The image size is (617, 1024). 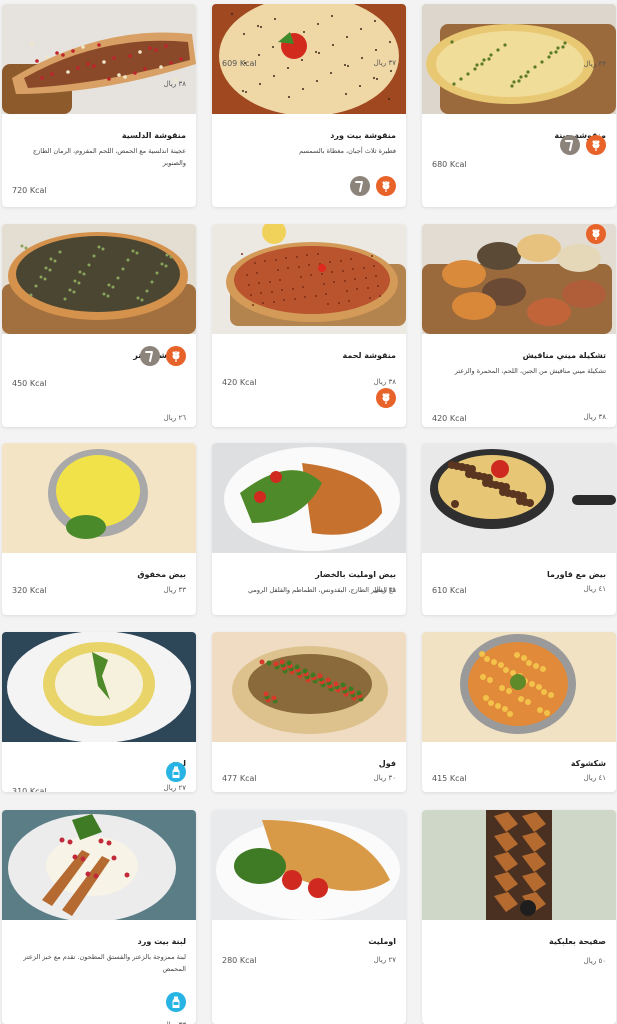 I want to click on menu-item-price: ٣٠ ريال, so click(x=385, y=778).